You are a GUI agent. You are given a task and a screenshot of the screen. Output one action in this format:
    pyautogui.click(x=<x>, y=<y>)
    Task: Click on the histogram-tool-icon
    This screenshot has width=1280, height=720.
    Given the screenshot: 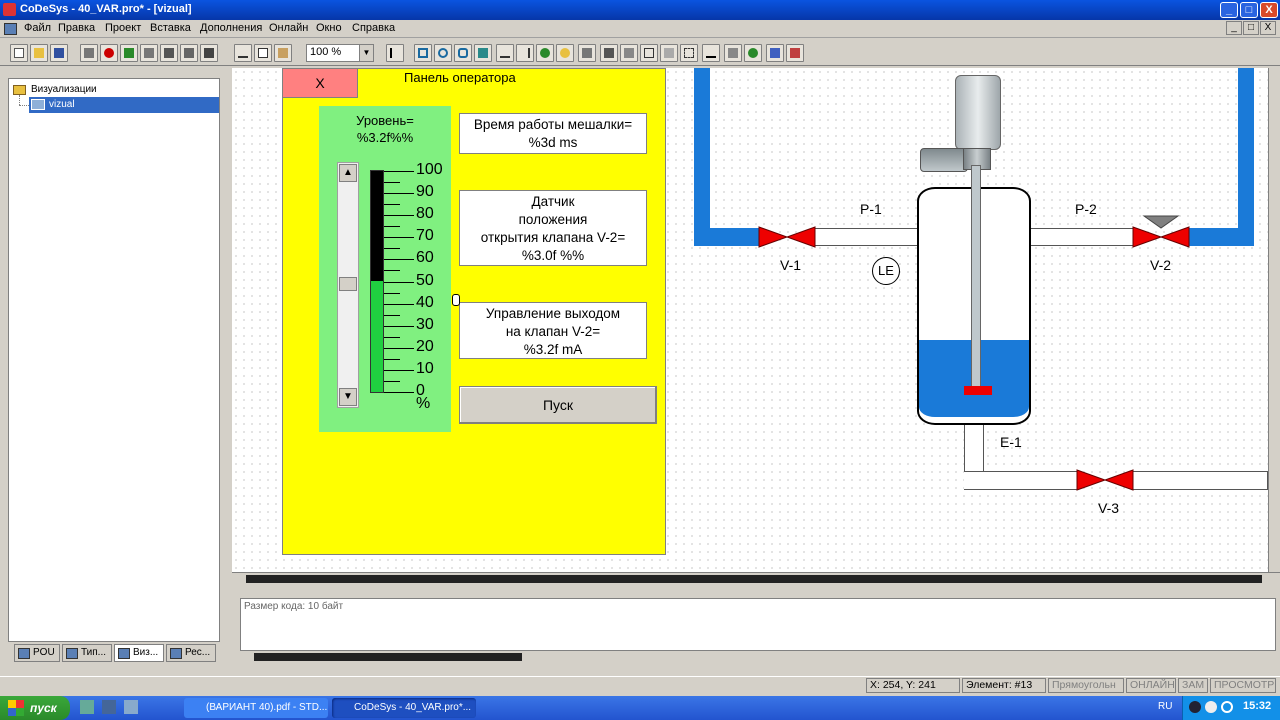 What is the action you would take?
    pyautogui.click(x=795, y=53)
    